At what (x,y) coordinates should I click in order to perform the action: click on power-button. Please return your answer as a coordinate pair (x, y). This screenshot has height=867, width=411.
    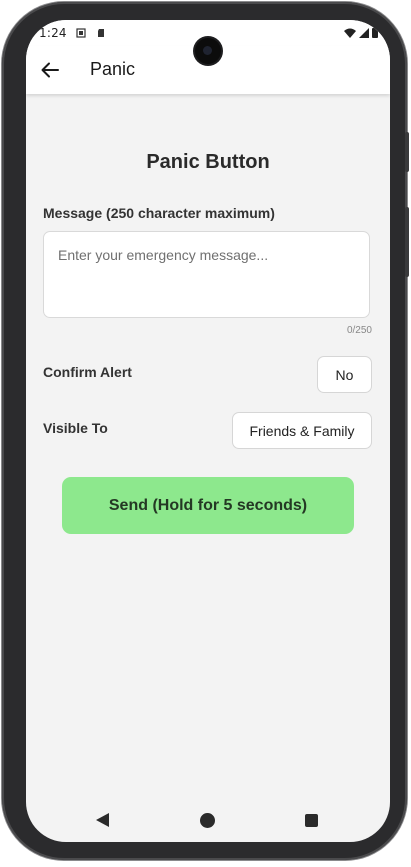
    Looking at the image, I should click on (407, 242).